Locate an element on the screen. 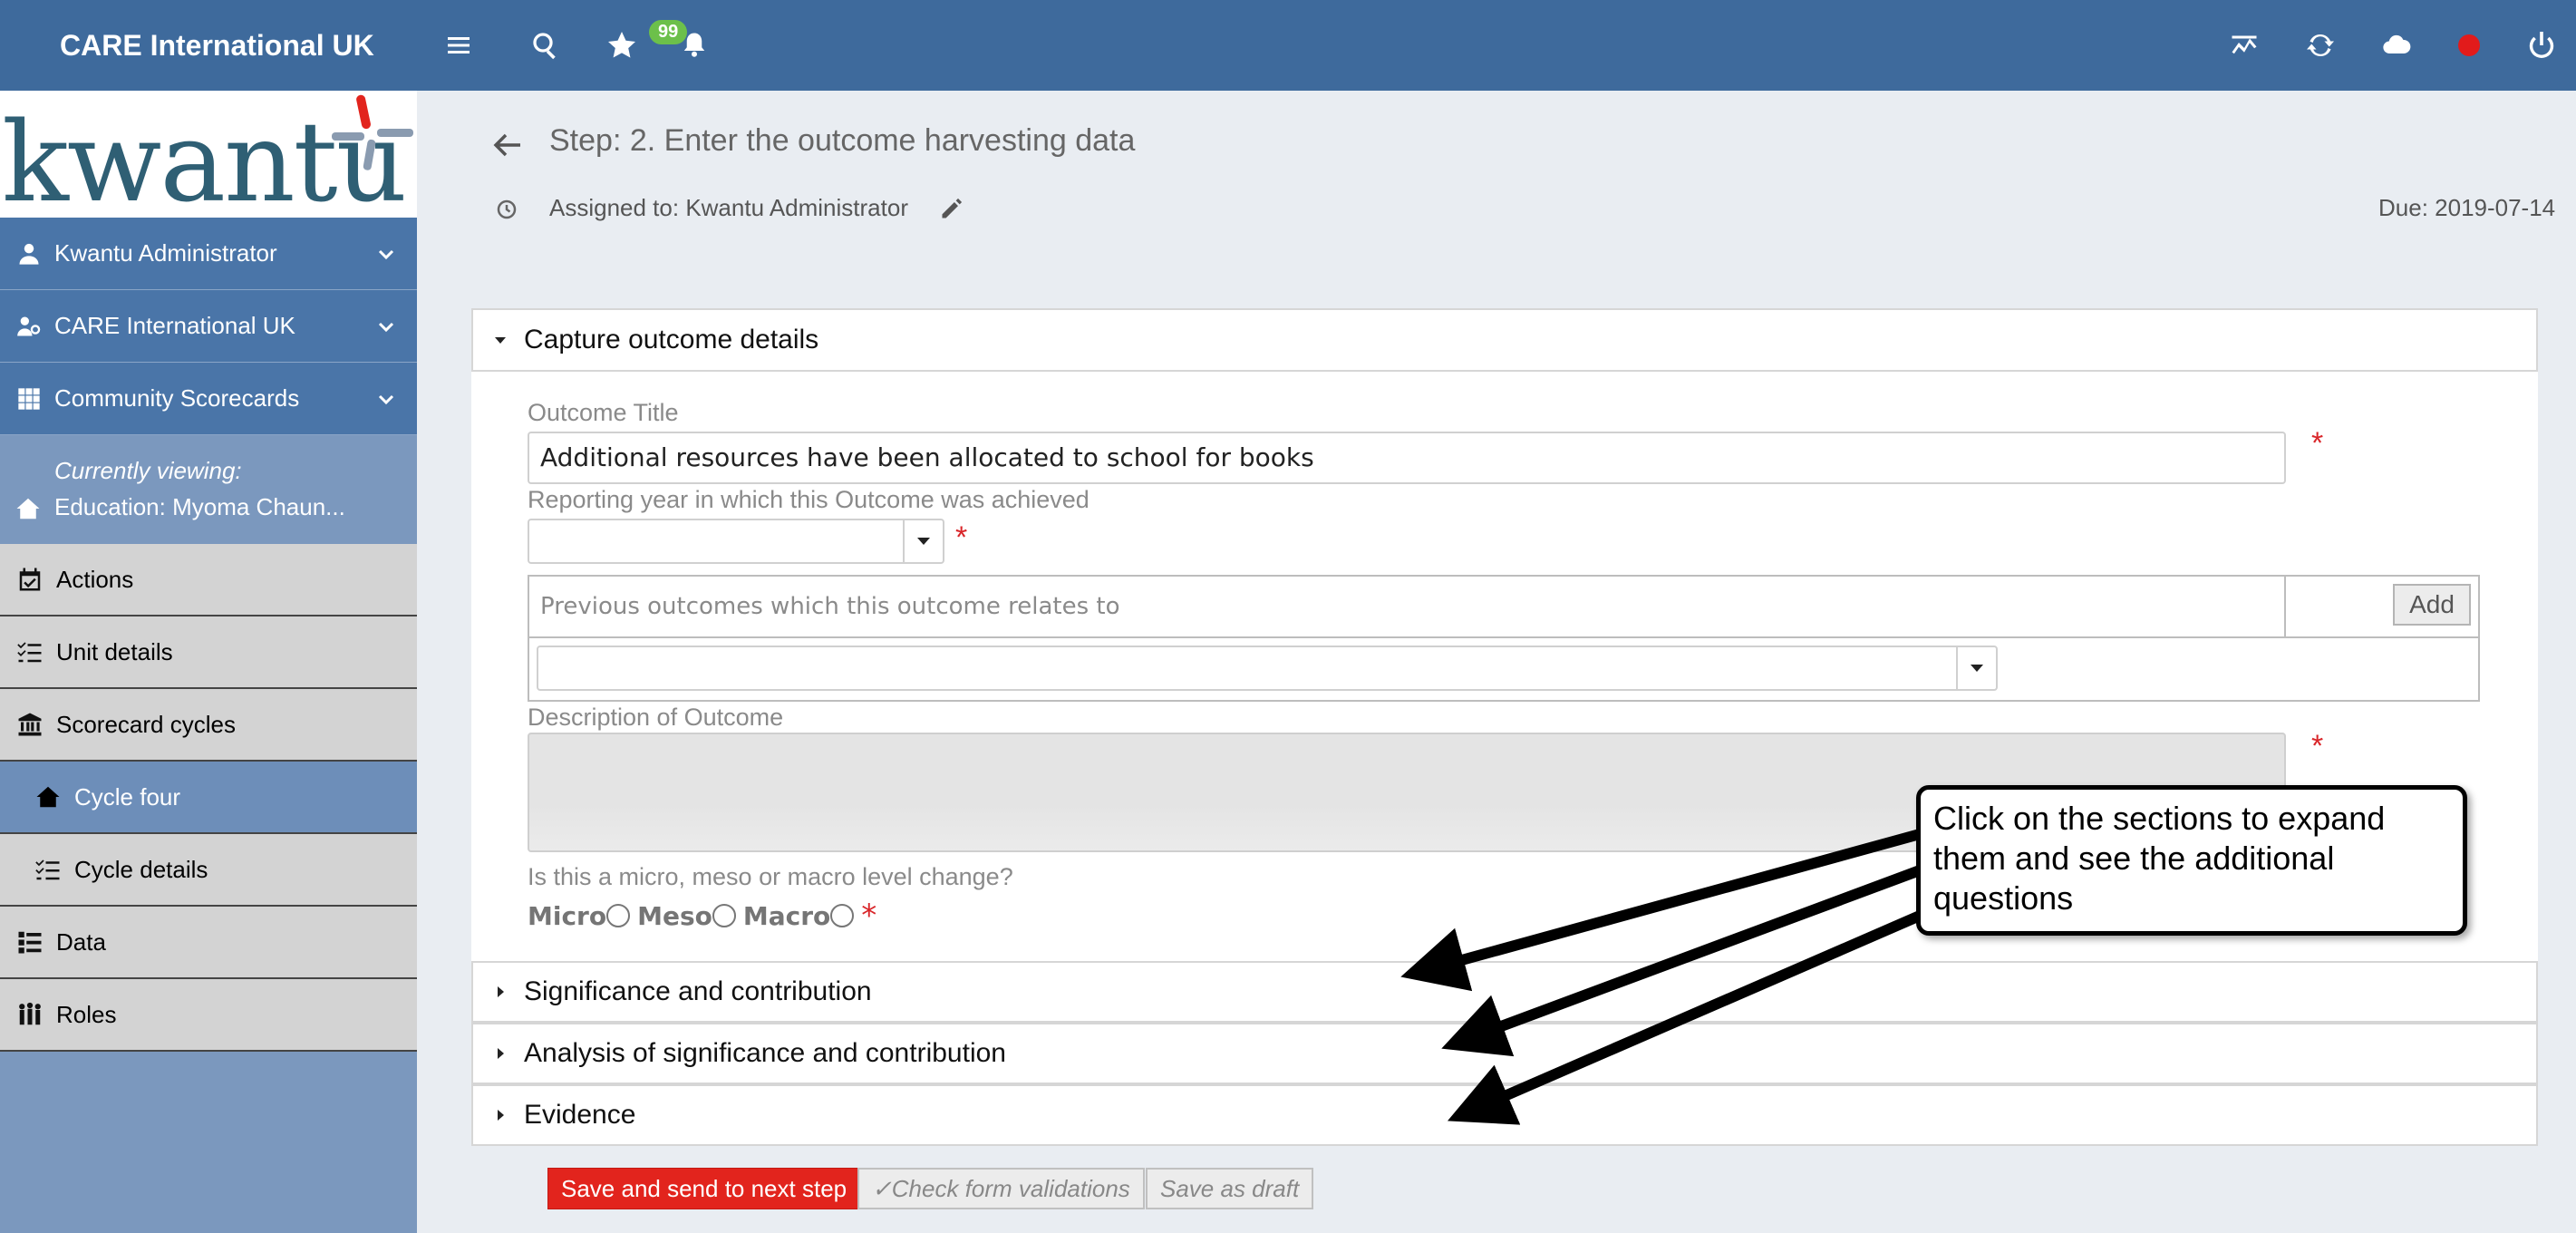 The height and width of the screenshot is (1233, 2576). sidebar-item-cycle-details: Cycle details is located at coordinates (208, 870).